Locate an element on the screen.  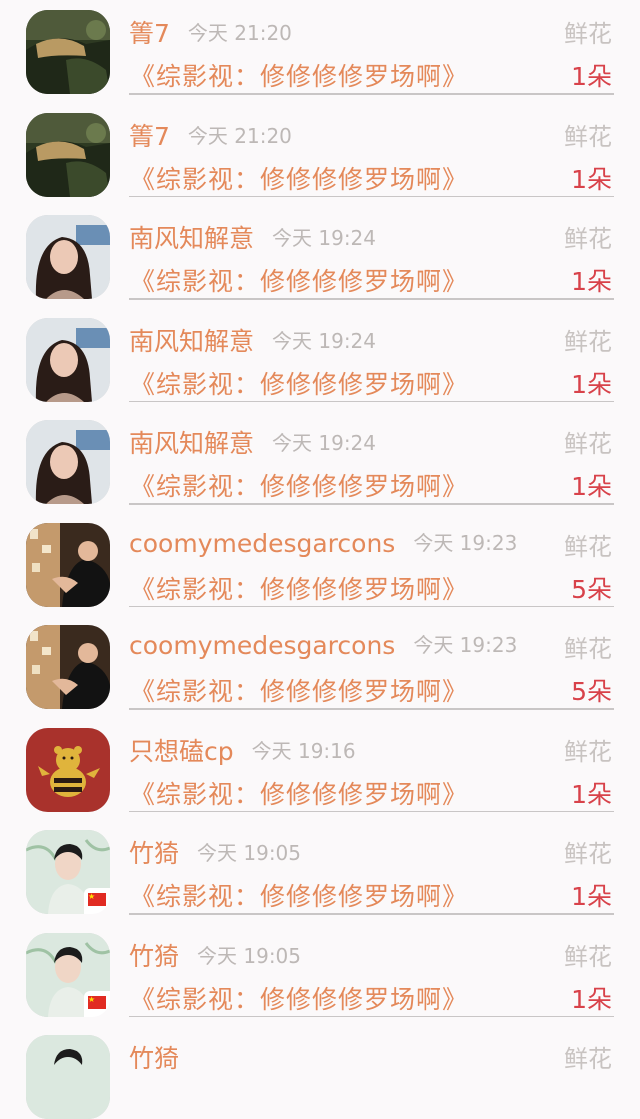
bear-avatar is located at coordinates (68, 769).